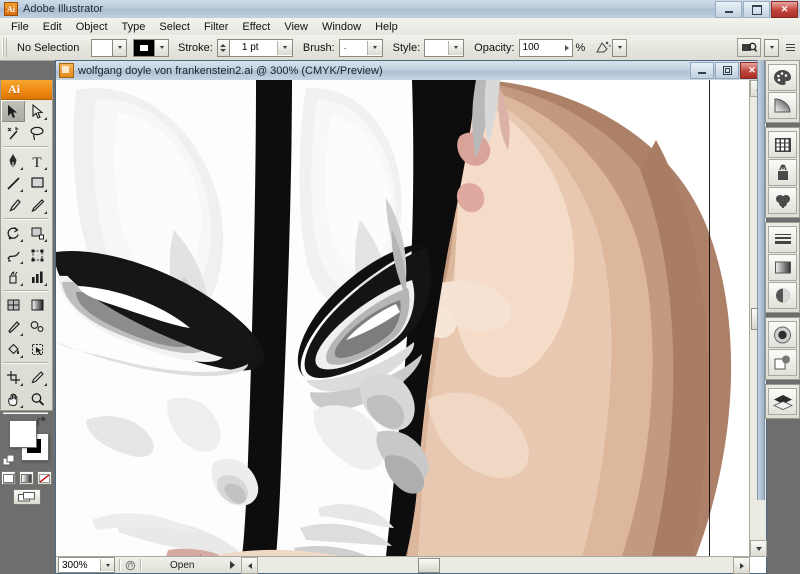 Image resolution: width=800 pixels, height=574 pixels. What do you see at coordinates (37, 399) in the screenshot?
I see `tool-zoom` at bounding box center [37, 399].